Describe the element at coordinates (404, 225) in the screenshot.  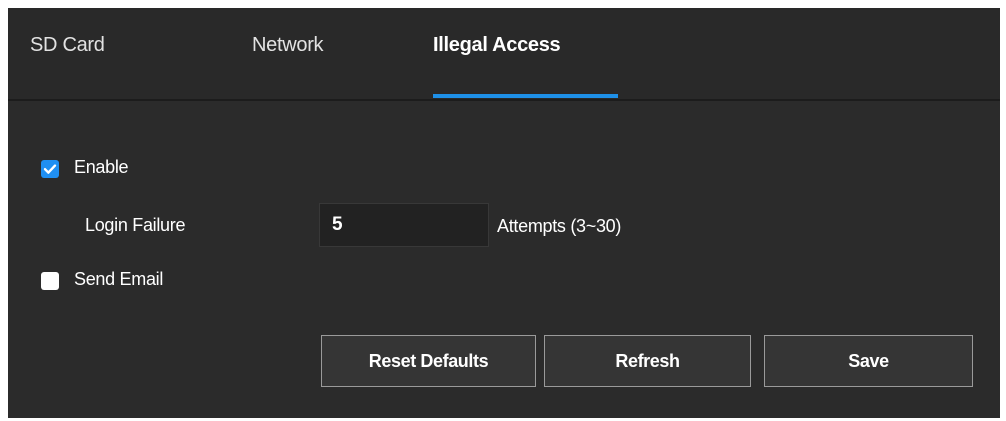
I see `login-failure-input` at that location.